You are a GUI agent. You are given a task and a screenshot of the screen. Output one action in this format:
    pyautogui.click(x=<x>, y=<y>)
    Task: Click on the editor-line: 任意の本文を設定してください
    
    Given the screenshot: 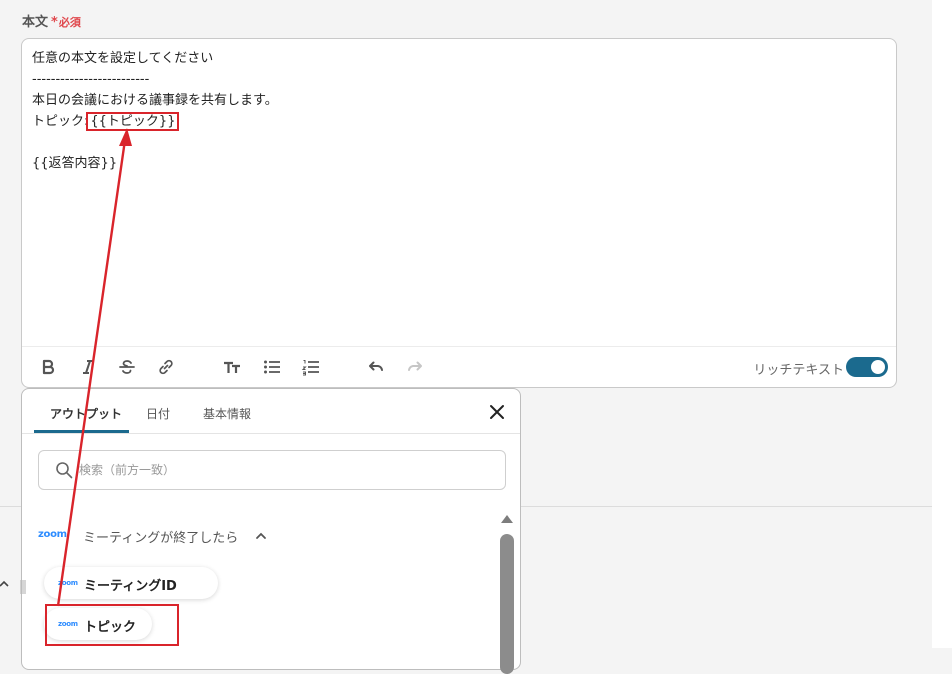 What is the action you would take?
    pyautogui.click(x=123, y=58)
    